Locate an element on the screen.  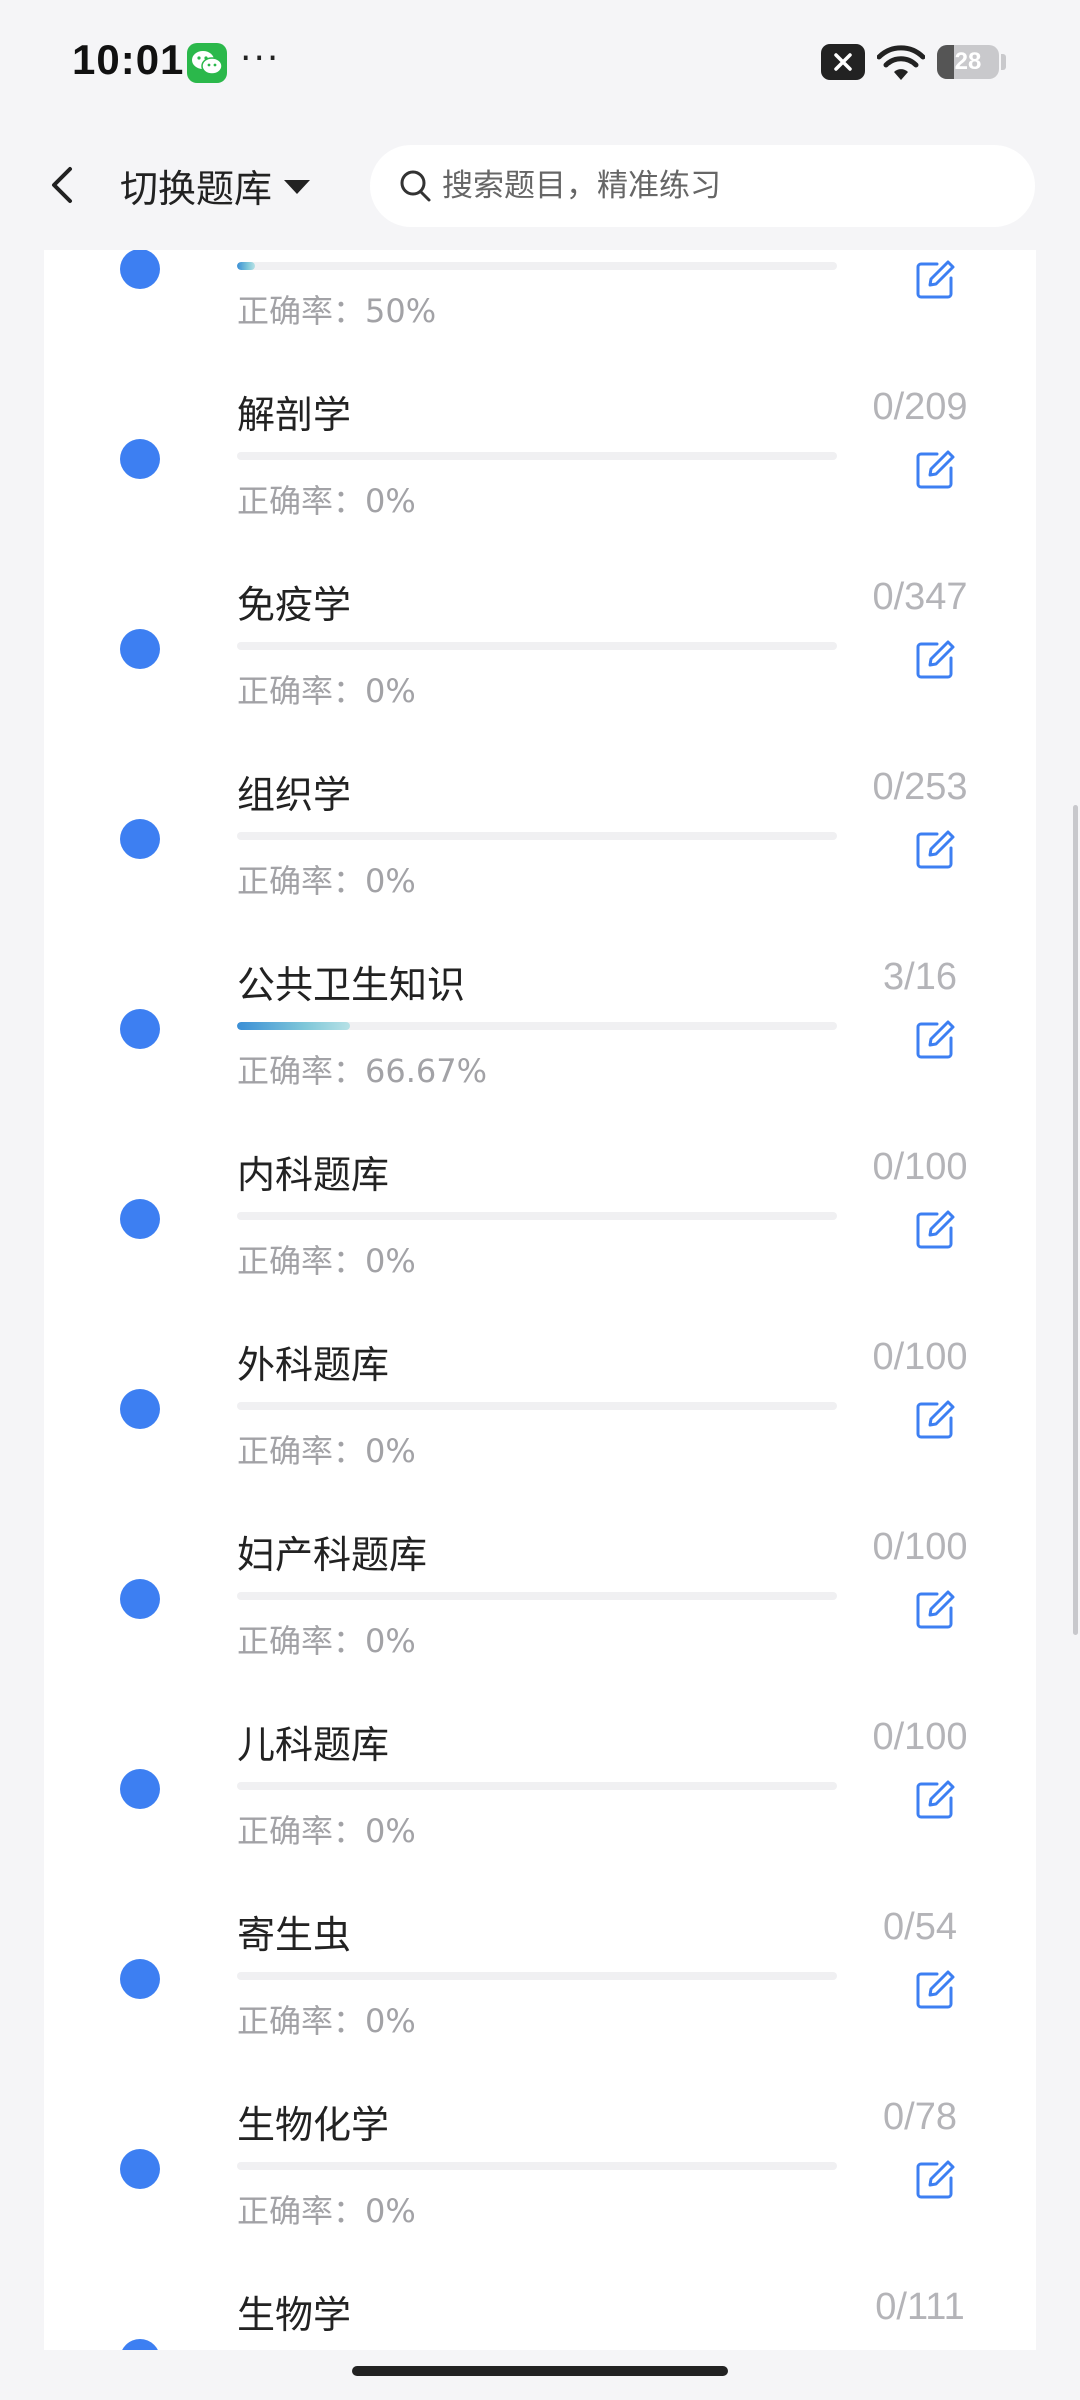
item-title: 公共卫生知识 is located at coordinates (351, 985).